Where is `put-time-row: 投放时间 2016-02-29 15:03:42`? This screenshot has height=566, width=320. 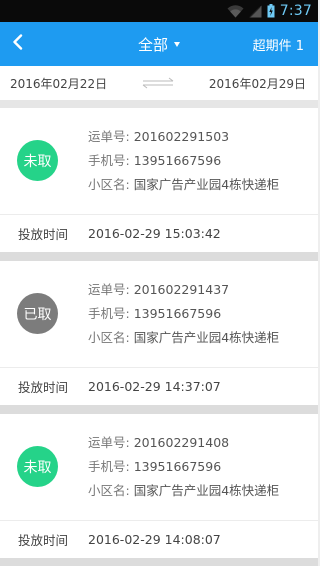
put-time-row: 投放时间 2016-02-29 15:03:42 is located at coordinates (159, 233).